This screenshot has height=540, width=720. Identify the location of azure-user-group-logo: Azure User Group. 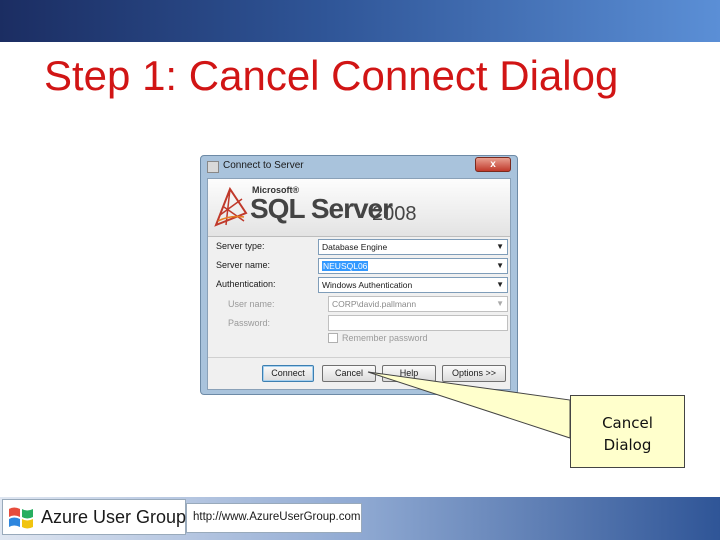
(94, 517).